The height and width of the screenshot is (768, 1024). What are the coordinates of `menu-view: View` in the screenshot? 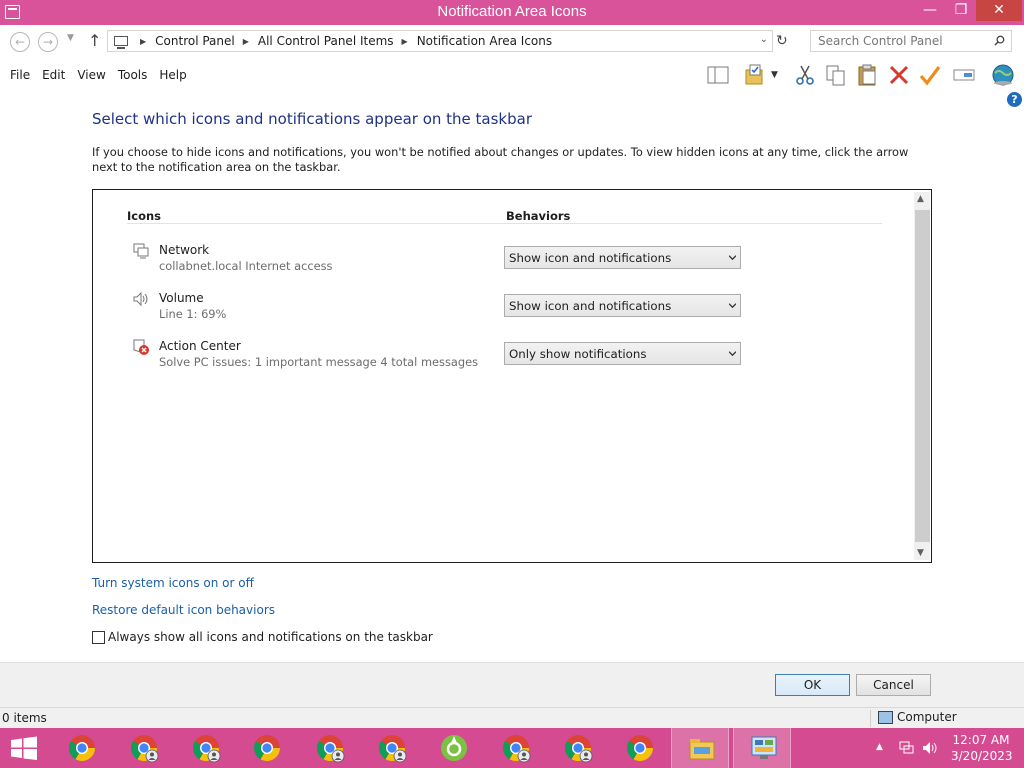 It's located at (91, 75).